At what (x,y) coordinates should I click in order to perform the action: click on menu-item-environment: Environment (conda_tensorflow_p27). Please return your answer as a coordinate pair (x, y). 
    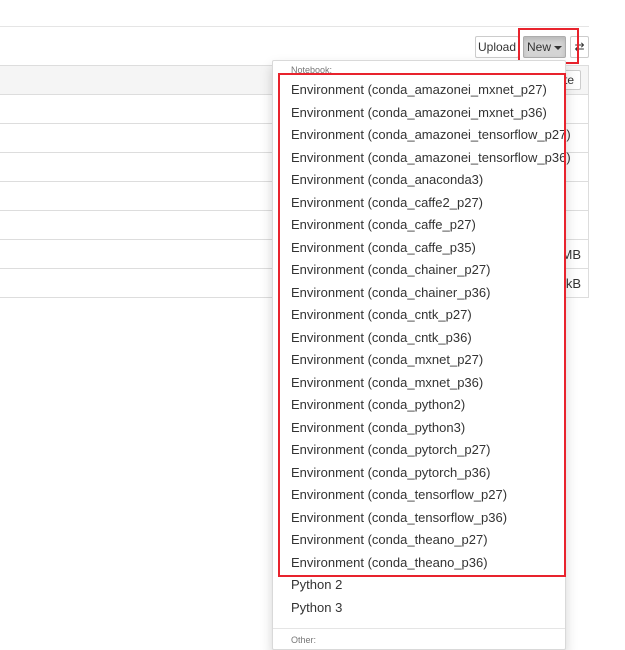
    Looking at the image, I should click on (419, 495).